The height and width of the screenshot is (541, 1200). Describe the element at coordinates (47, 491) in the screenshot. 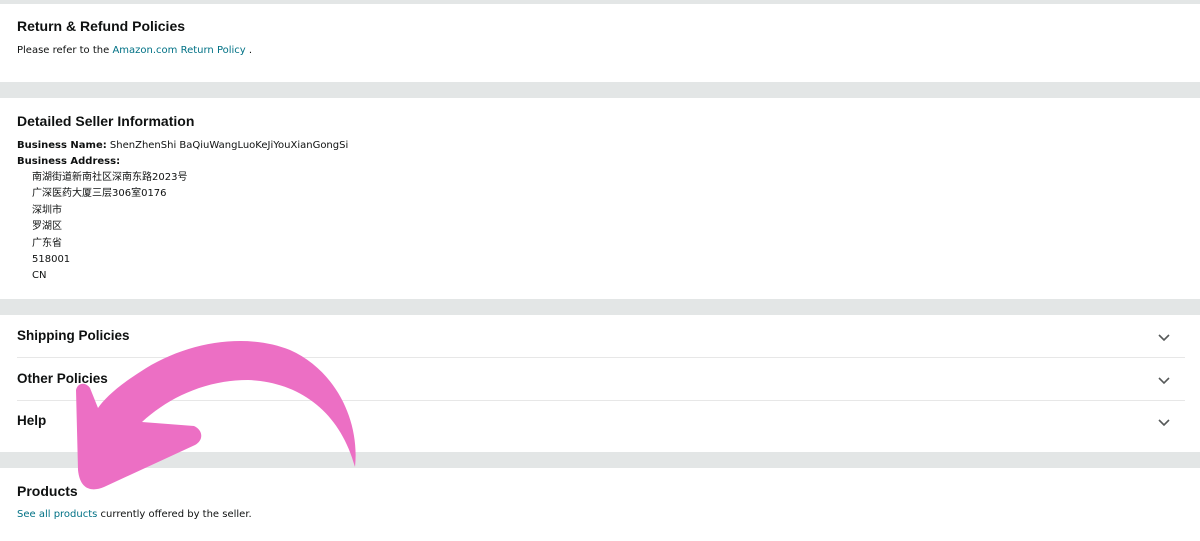

I see `products-heading: Products` at that location.